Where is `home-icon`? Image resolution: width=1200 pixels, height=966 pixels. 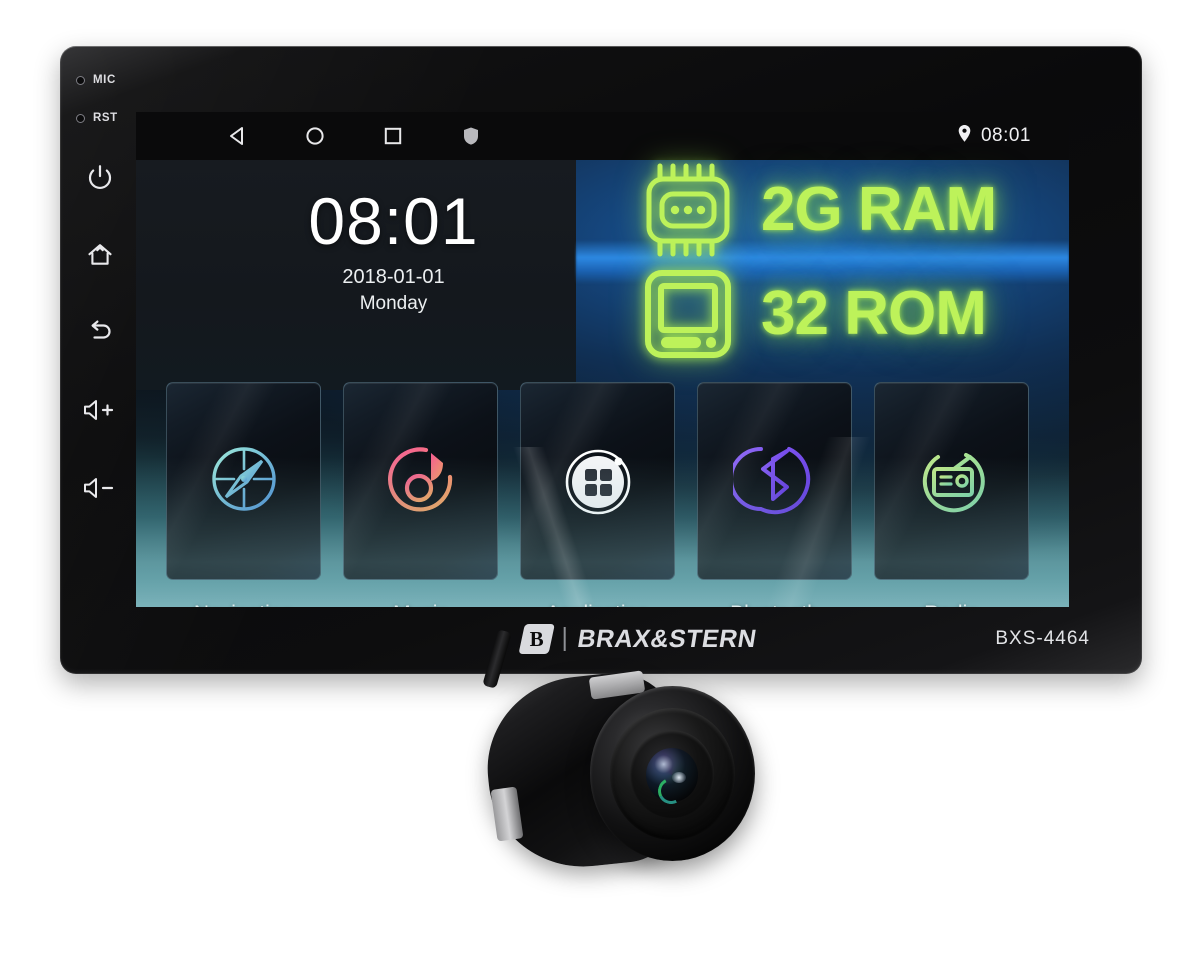 home-icon is located at coordinates (100, 254).